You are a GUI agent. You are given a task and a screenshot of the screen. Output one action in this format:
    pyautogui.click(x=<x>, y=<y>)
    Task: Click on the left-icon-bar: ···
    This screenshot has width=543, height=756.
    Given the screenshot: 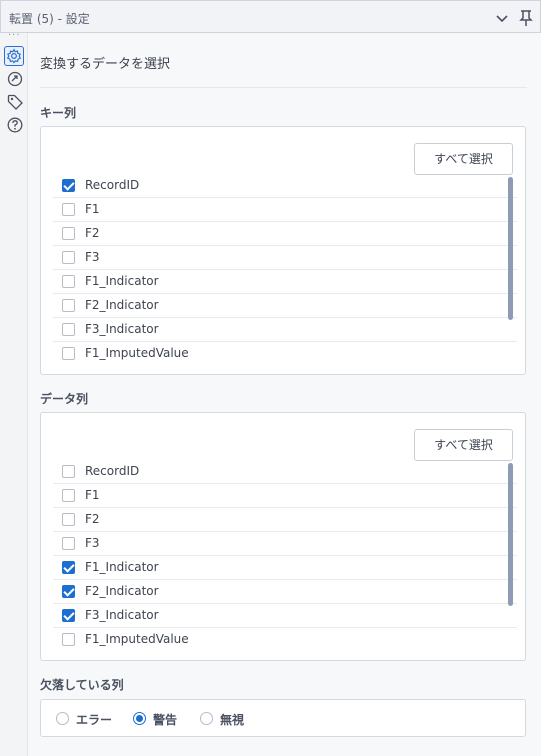 What is the action you would take?
    pyautogui.click(x=14, y=393)
    